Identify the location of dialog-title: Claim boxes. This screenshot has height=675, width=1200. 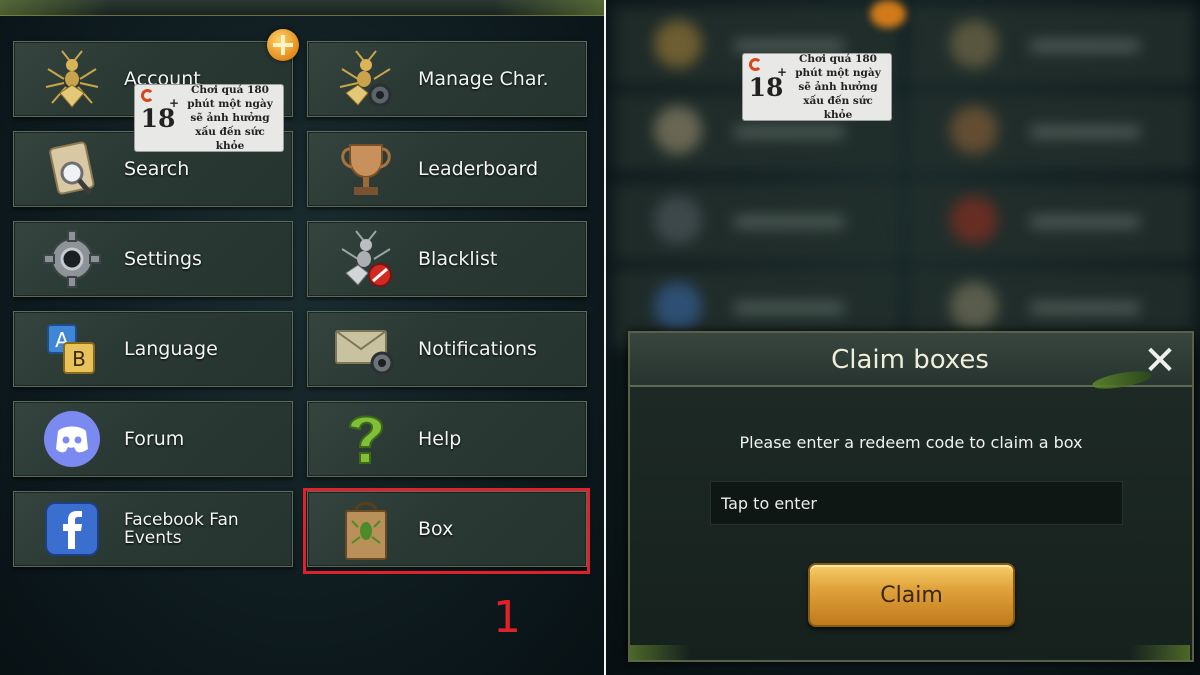
(910, 360).